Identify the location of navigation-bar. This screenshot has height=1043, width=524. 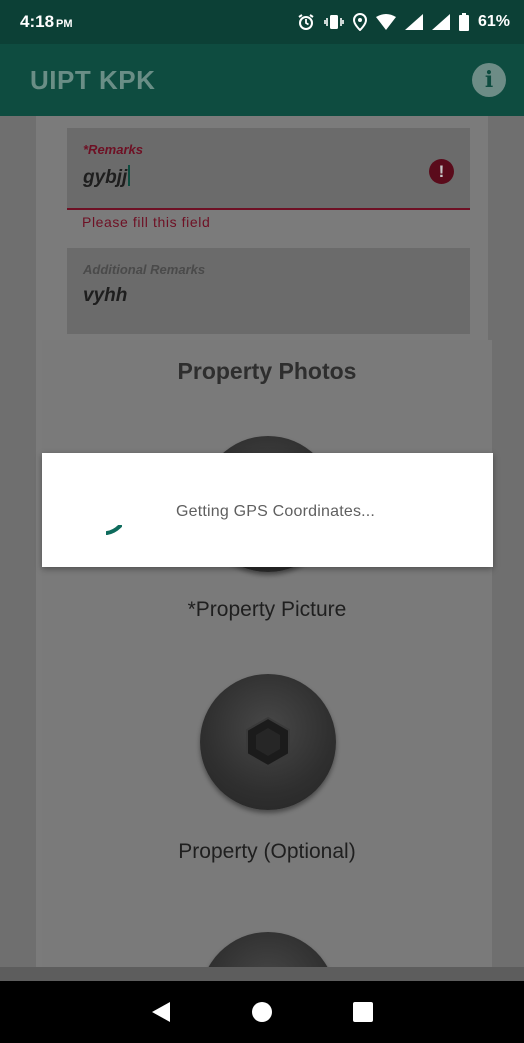
(262, 1012).